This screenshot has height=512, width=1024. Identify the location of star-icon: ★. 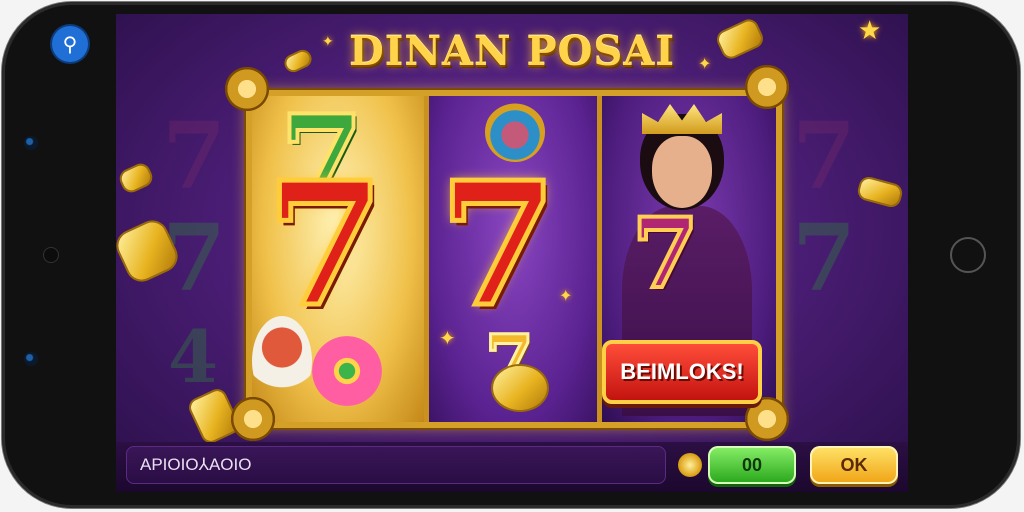
(870, 31).